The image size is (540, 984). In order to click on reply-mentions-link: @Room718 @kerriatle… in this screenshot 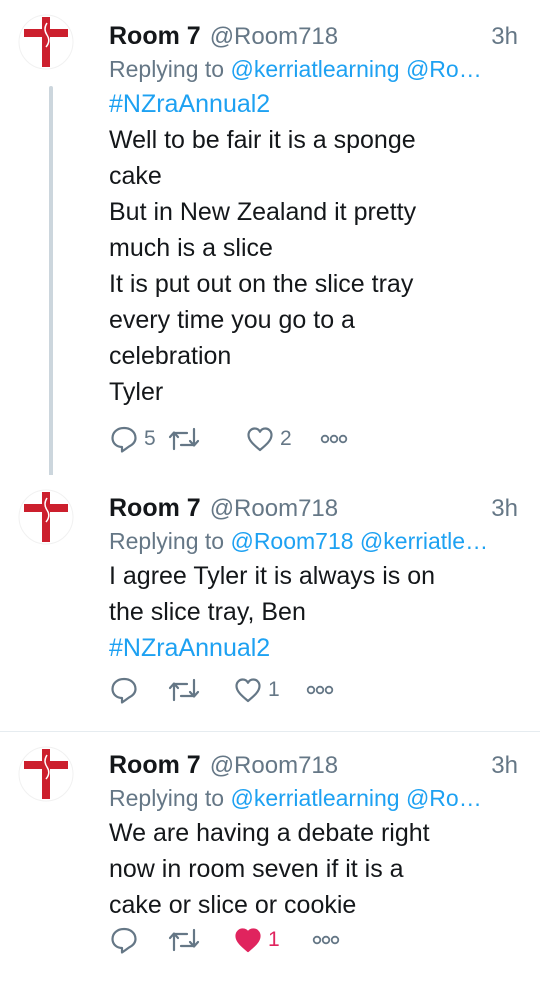, I will do `click(359, 541)`.